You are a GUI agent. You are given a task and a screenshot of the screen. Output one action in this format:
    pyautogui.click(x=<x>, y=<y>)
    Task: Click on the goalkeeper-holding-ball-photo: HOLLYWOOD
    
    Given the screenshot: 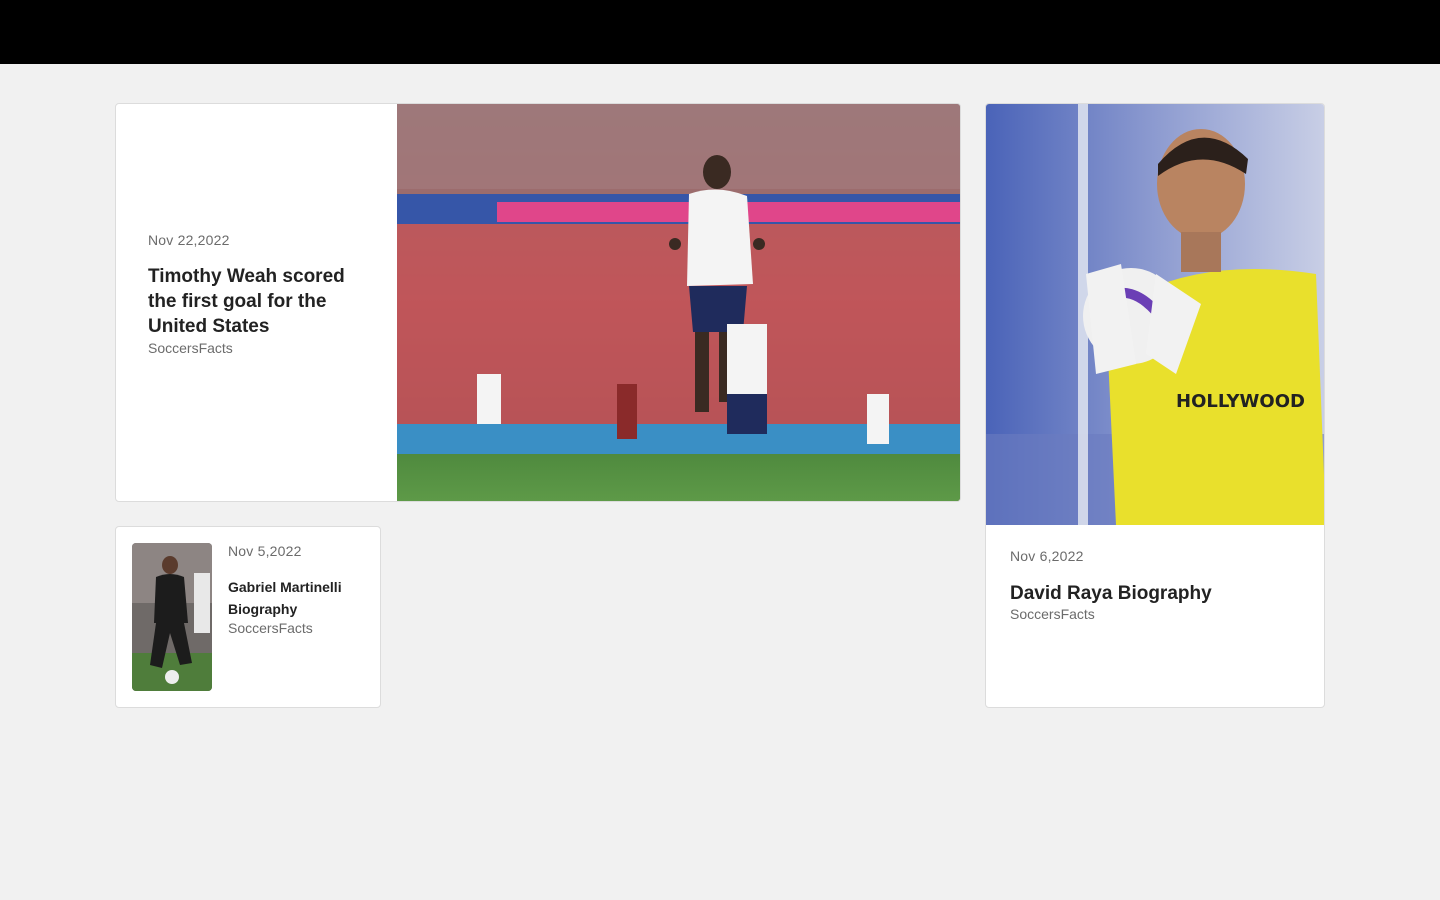 What is the action you would take?
    pyautogui.click(x=1155, y=314)
    